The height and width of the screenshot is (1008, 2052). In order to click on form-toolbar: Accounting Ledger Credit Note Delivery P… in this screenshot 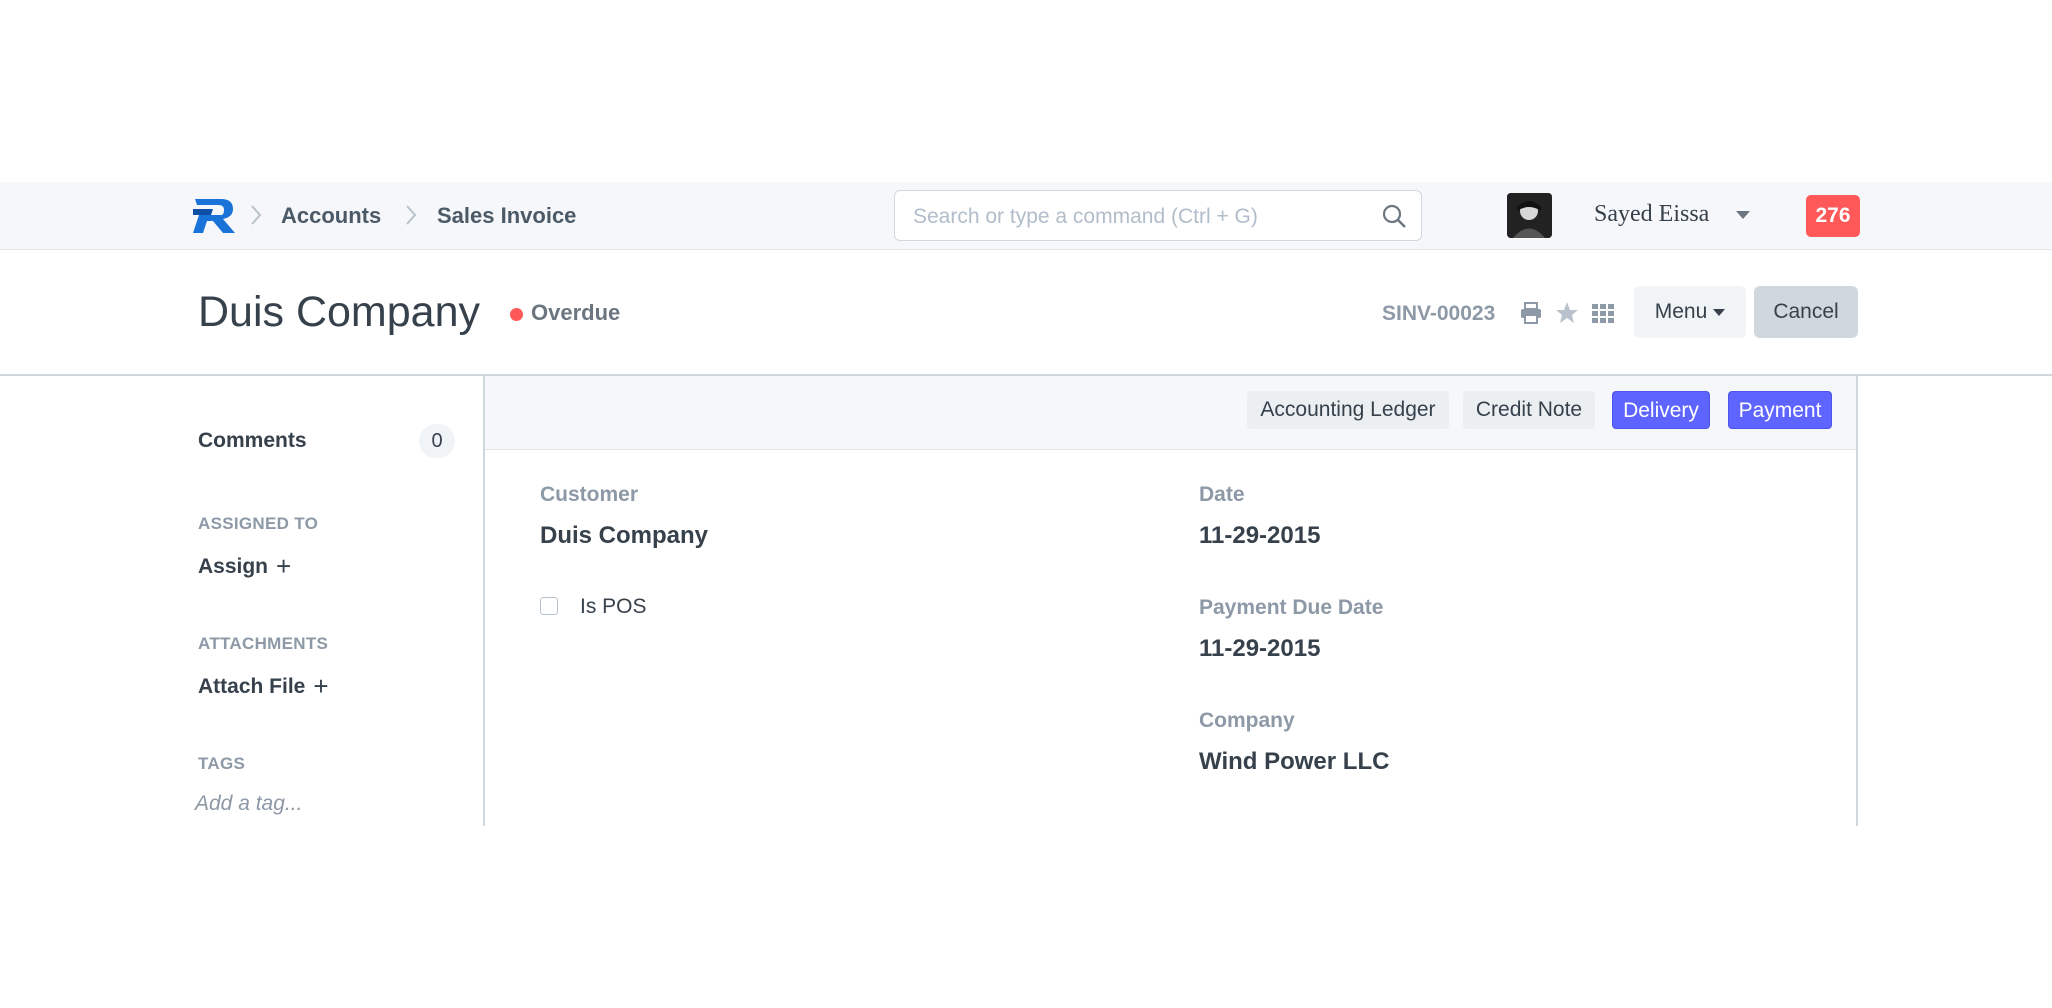, I will do `click(1170, 413)`.